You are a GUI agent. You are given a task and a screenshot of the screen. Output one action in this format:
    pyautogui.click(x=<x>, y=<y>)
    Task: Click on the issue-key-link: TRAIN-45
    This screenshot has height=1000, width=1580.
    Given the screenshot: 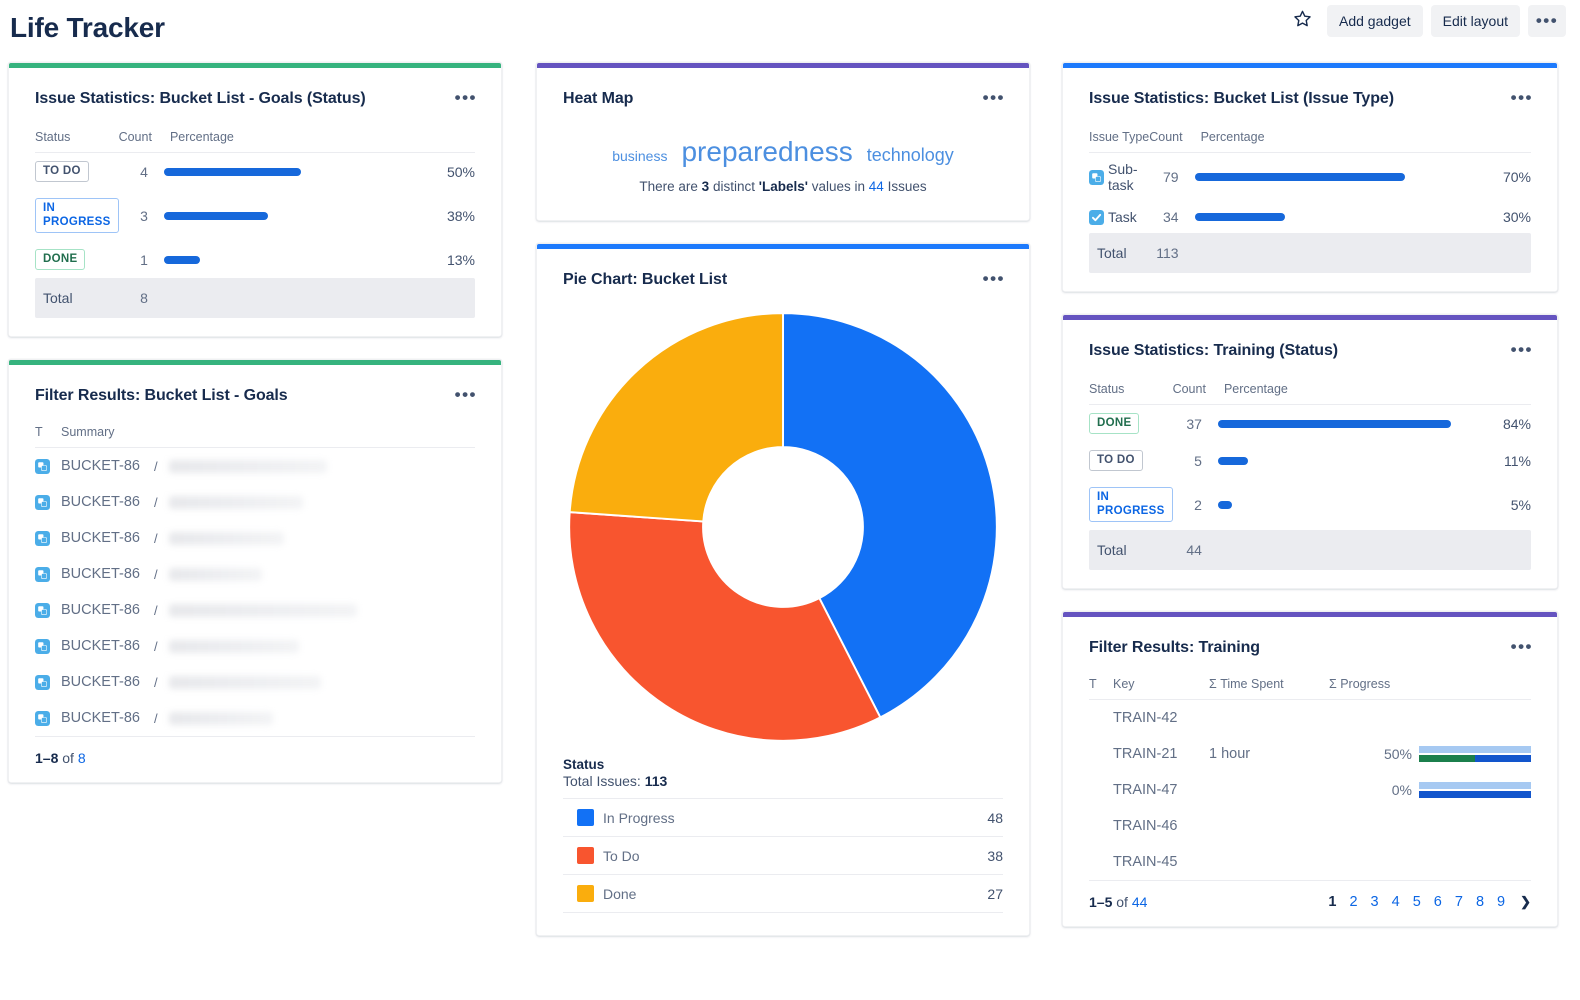 What is the action you would take?
    pyautogui.click(x=1145, y=862)
    